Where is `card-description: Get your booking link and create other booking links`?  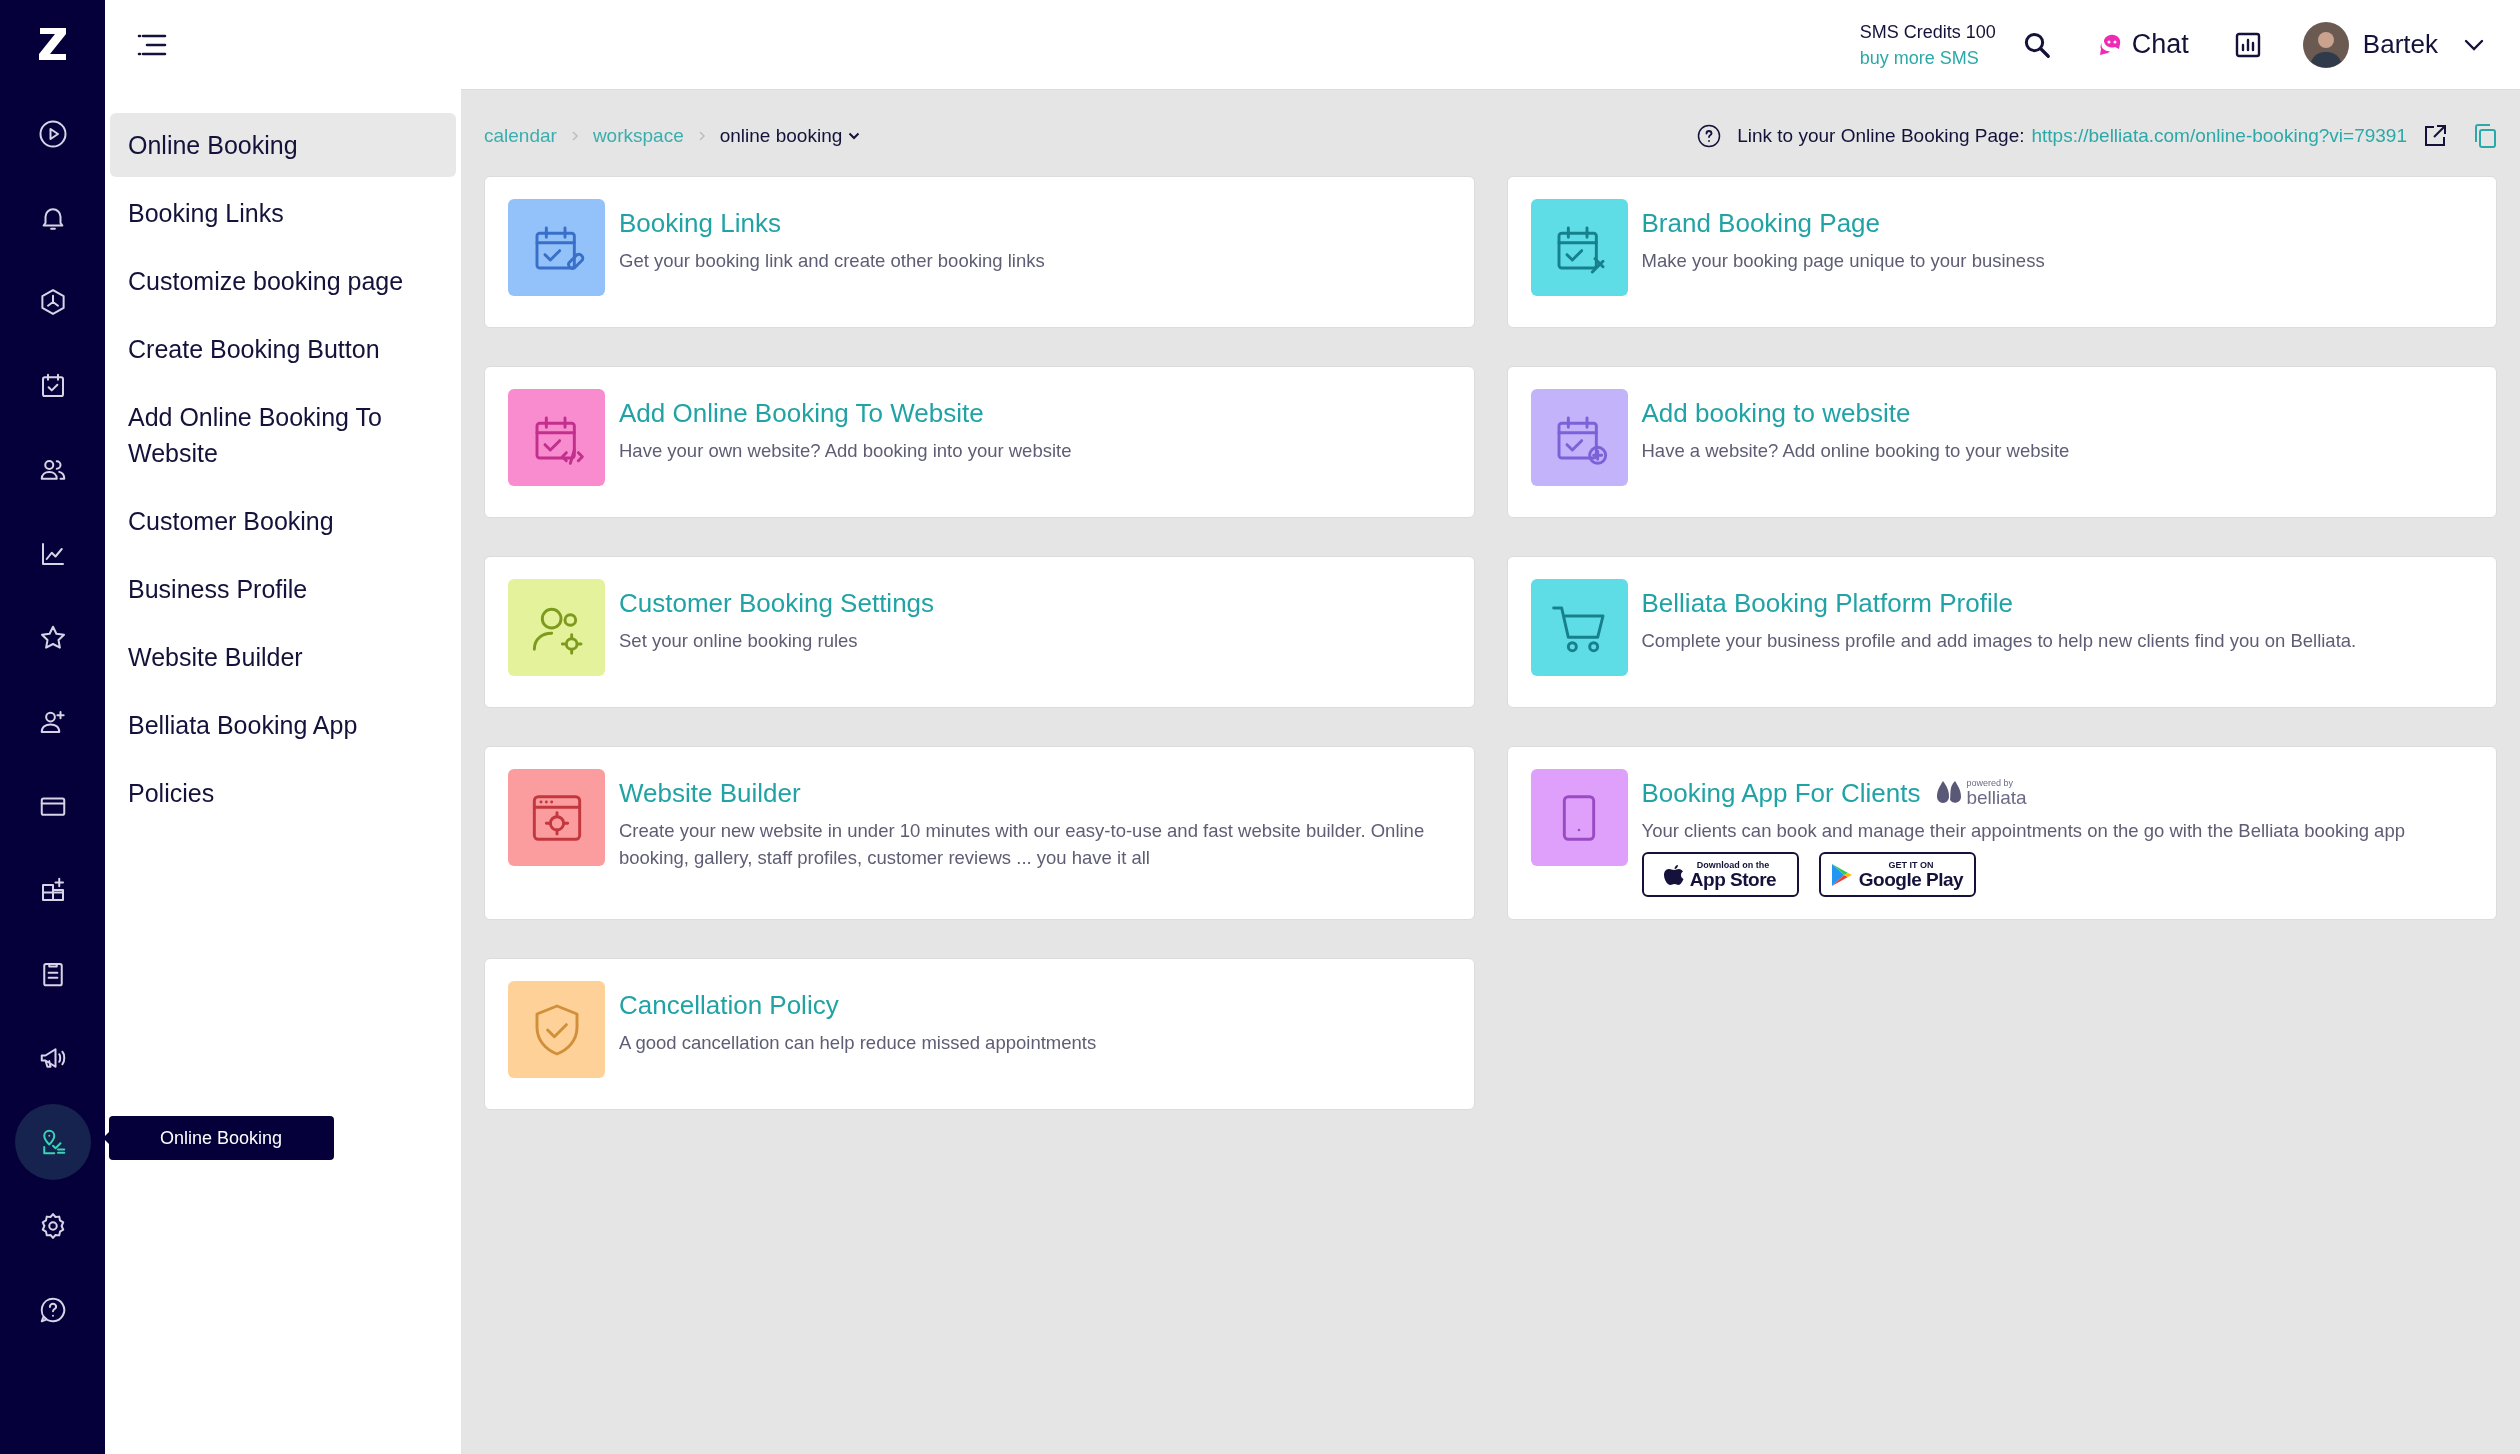 card-description: Get your booking link and create other booking links is located at coordinates (832, 261).